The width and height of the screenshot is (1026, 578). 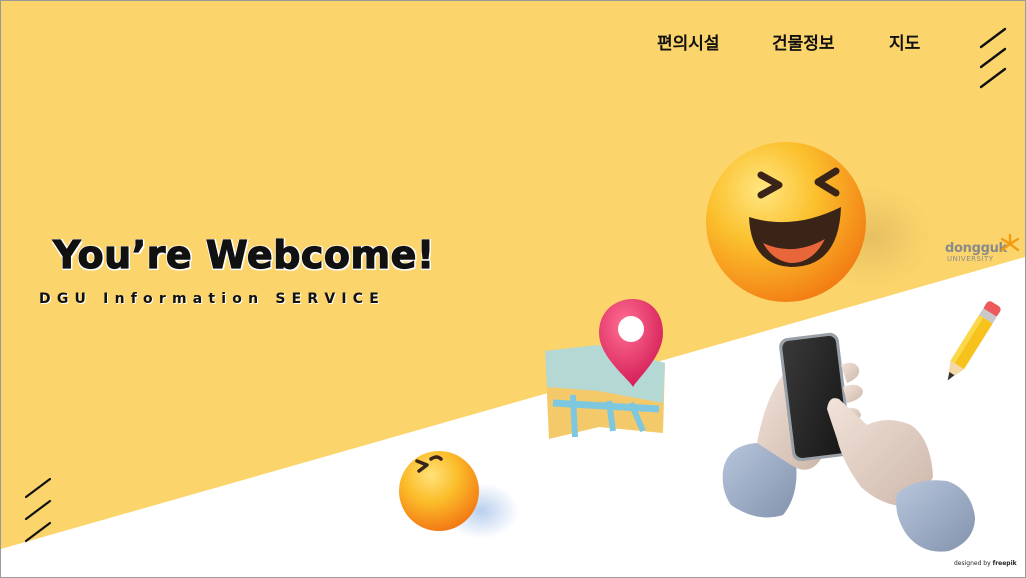 I want to click on nav-item-facilities: 편의시설, so click(x=688, y=41).